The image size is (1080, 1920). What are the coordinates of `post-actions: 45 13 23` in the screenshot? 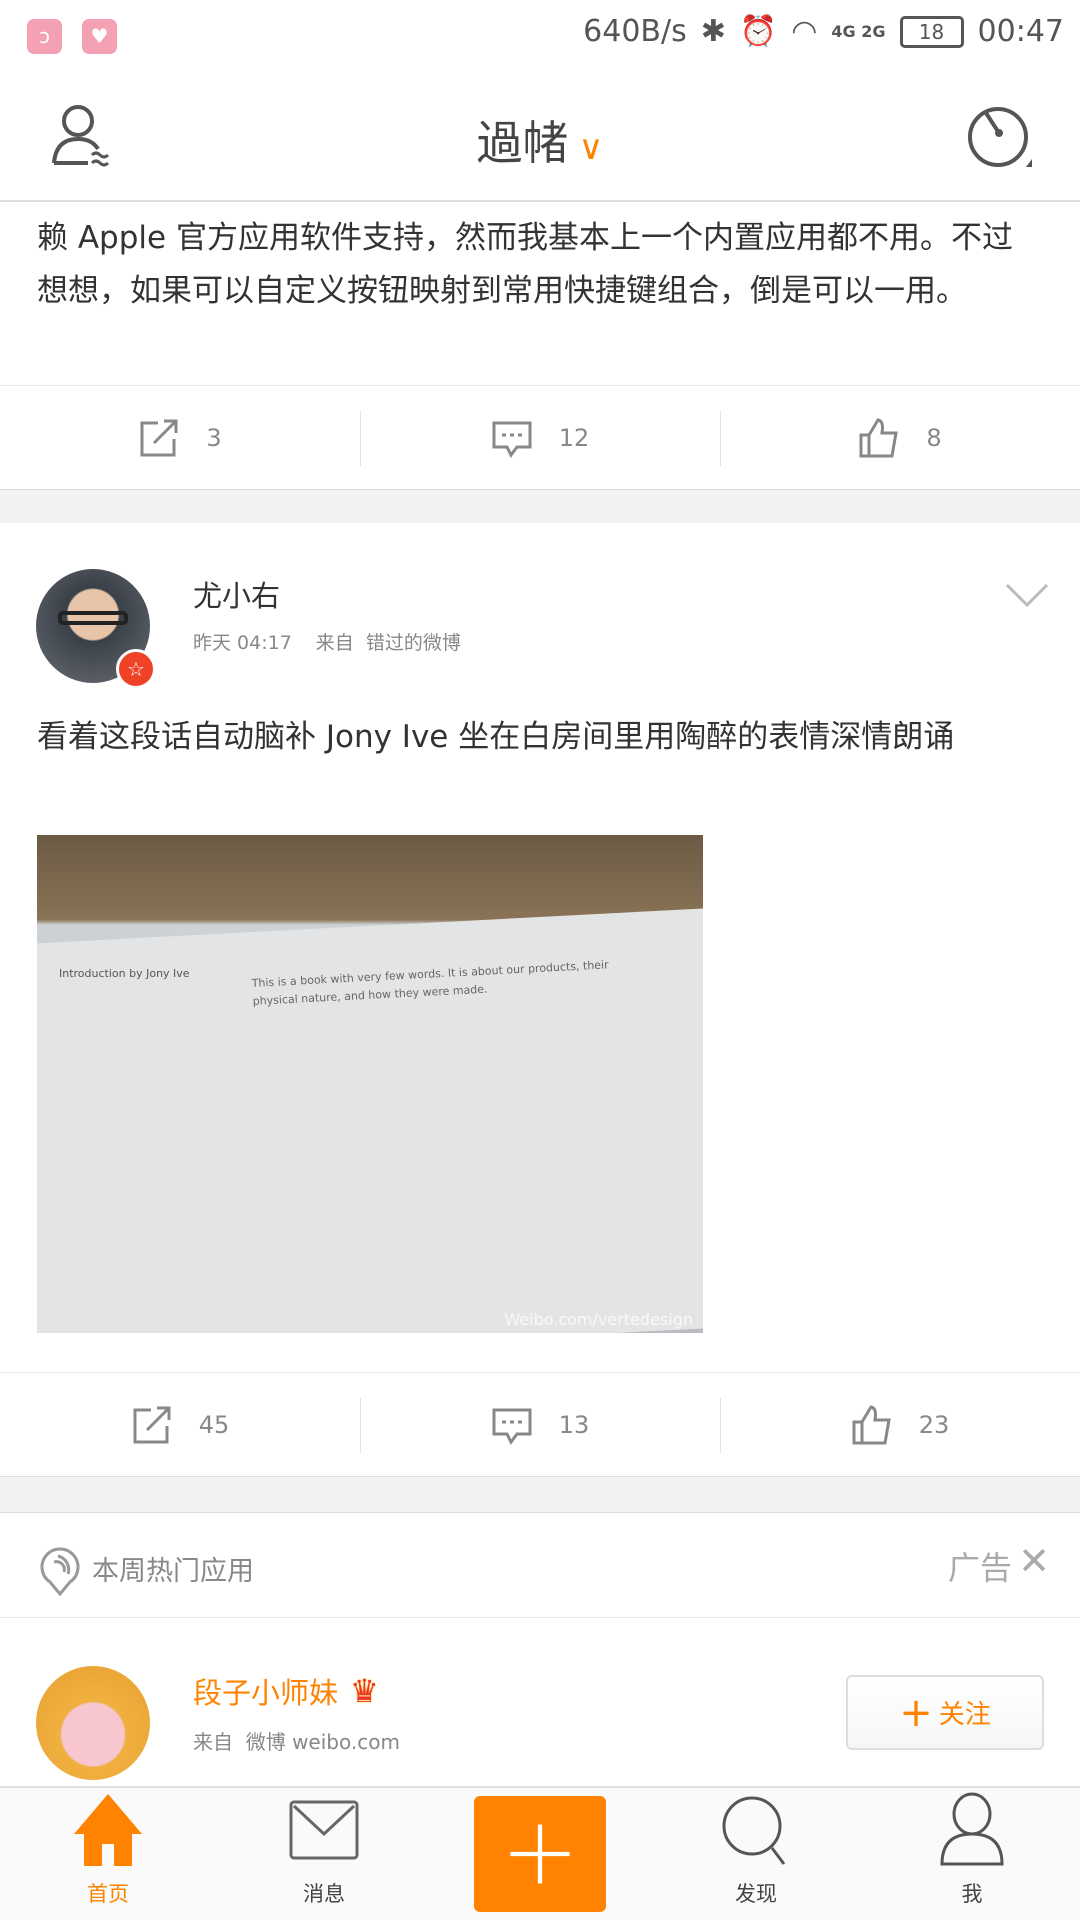 It's located at (540, 1424).